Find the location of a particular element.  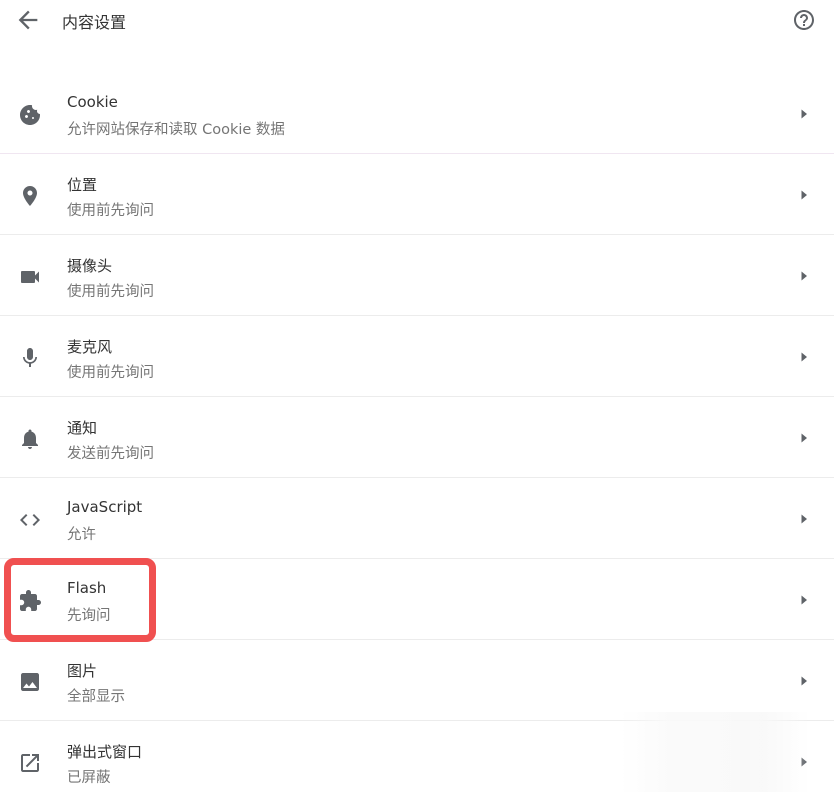

image-icon is located at coordinates (30, 682).